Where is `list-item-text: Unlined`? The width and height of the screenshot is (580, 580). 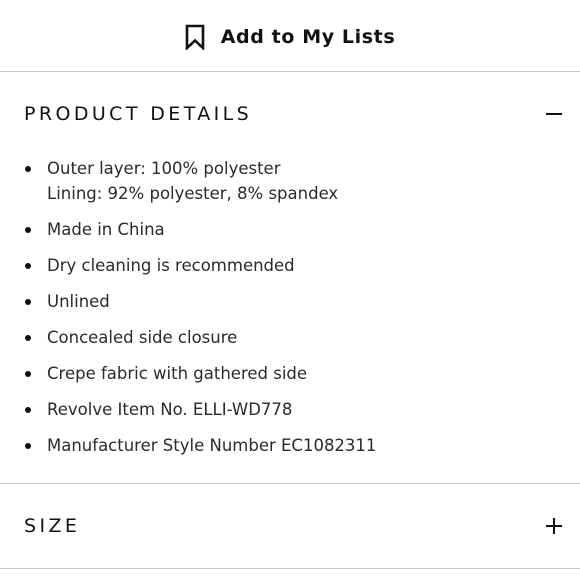
list-item-text: Unlined is located at coordinates (78, 301).